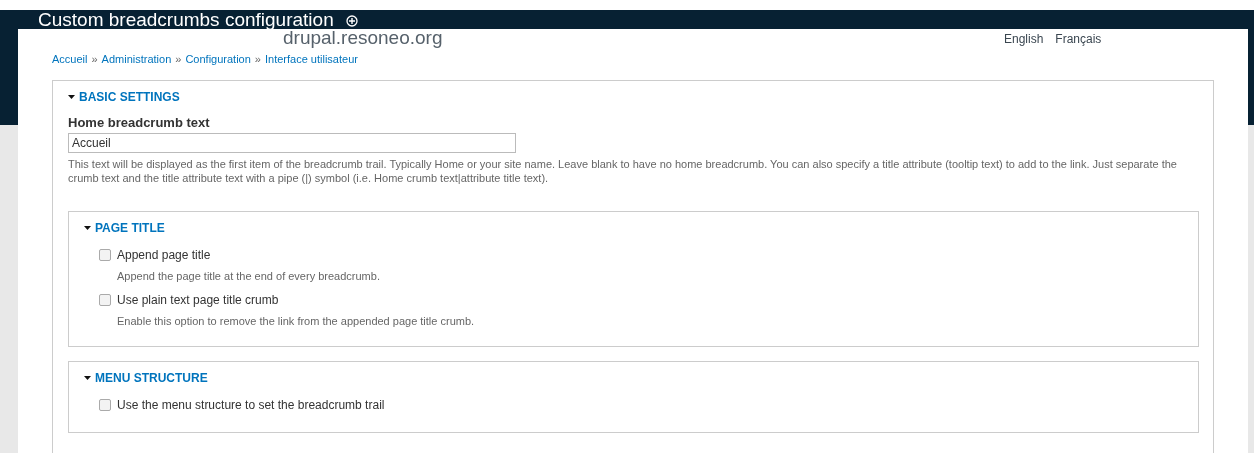 The height and width of the screenshot is (453, 1254). What do you see at coordinates (623, 171) in the screenshot?
I see `field-description: This text will be displayed as the first item of the breadcrumb trail. Typically Home or your site name. Leave blank to have no home breadcrumb. You can also specify a title attribute (tooltip text) to add to the link. Just separate the crumb text and the title attribute text with a pipe (|) symbol (i.e. Home crumb text|attribute title text).` at bounding box center [623, 171].